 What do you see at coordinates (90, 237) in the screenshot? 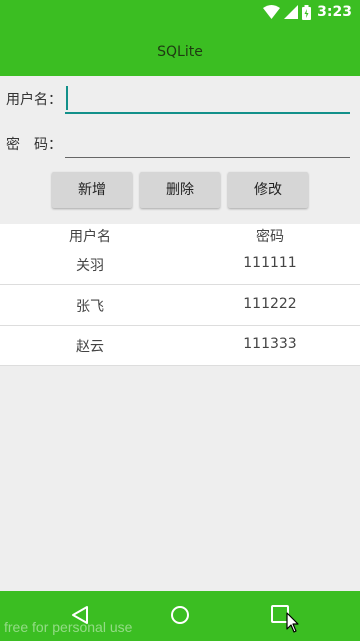
I see `header-username: 用户名` at bounding box center [90, 237].